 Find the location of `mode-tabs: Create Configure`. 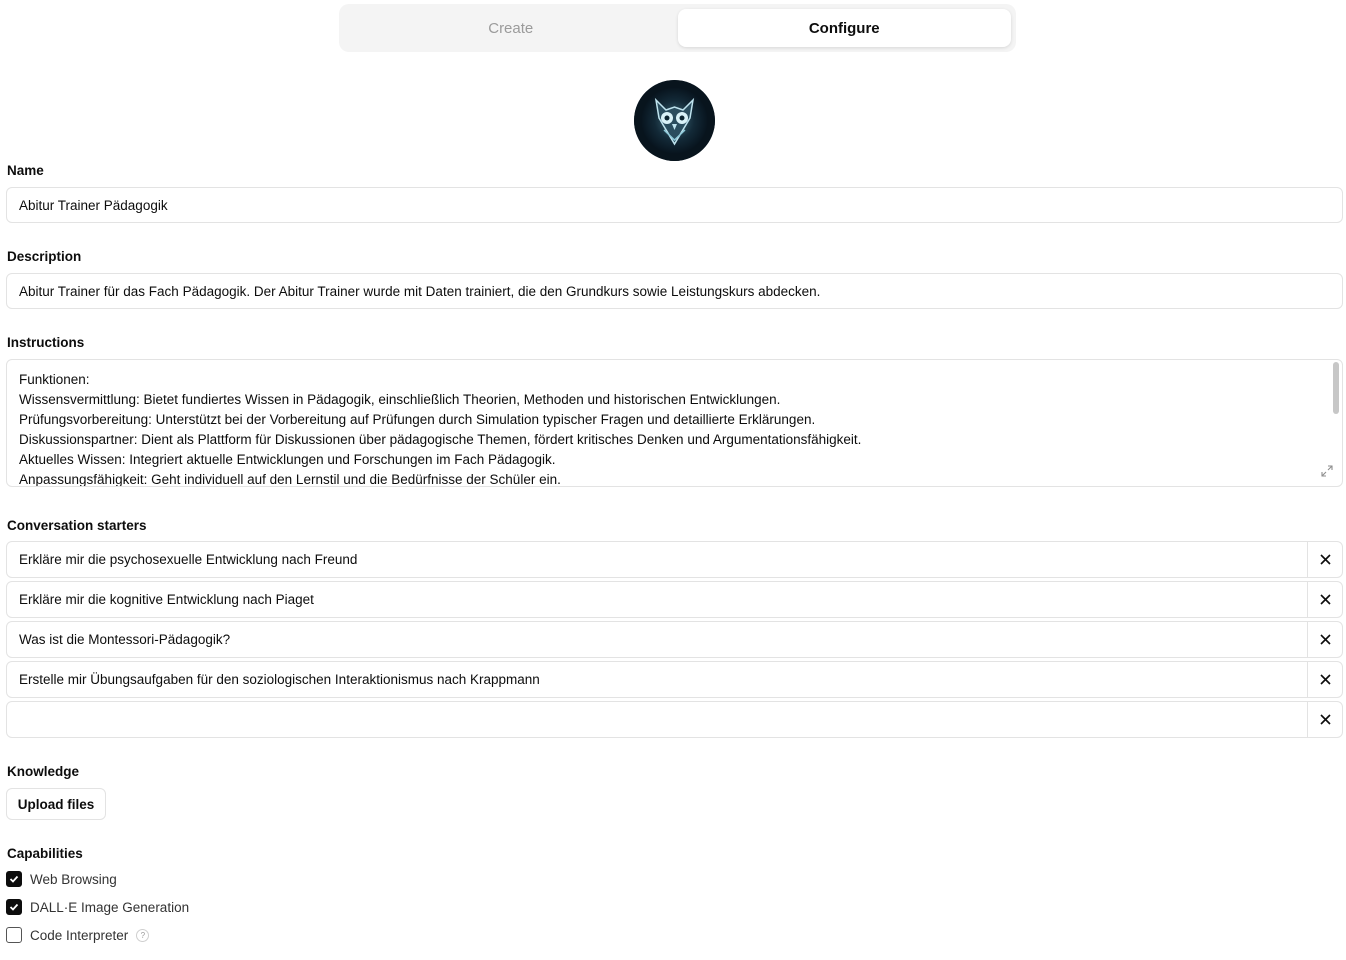

mode-tabs: Create Configure is located at coordinates (677, 28).